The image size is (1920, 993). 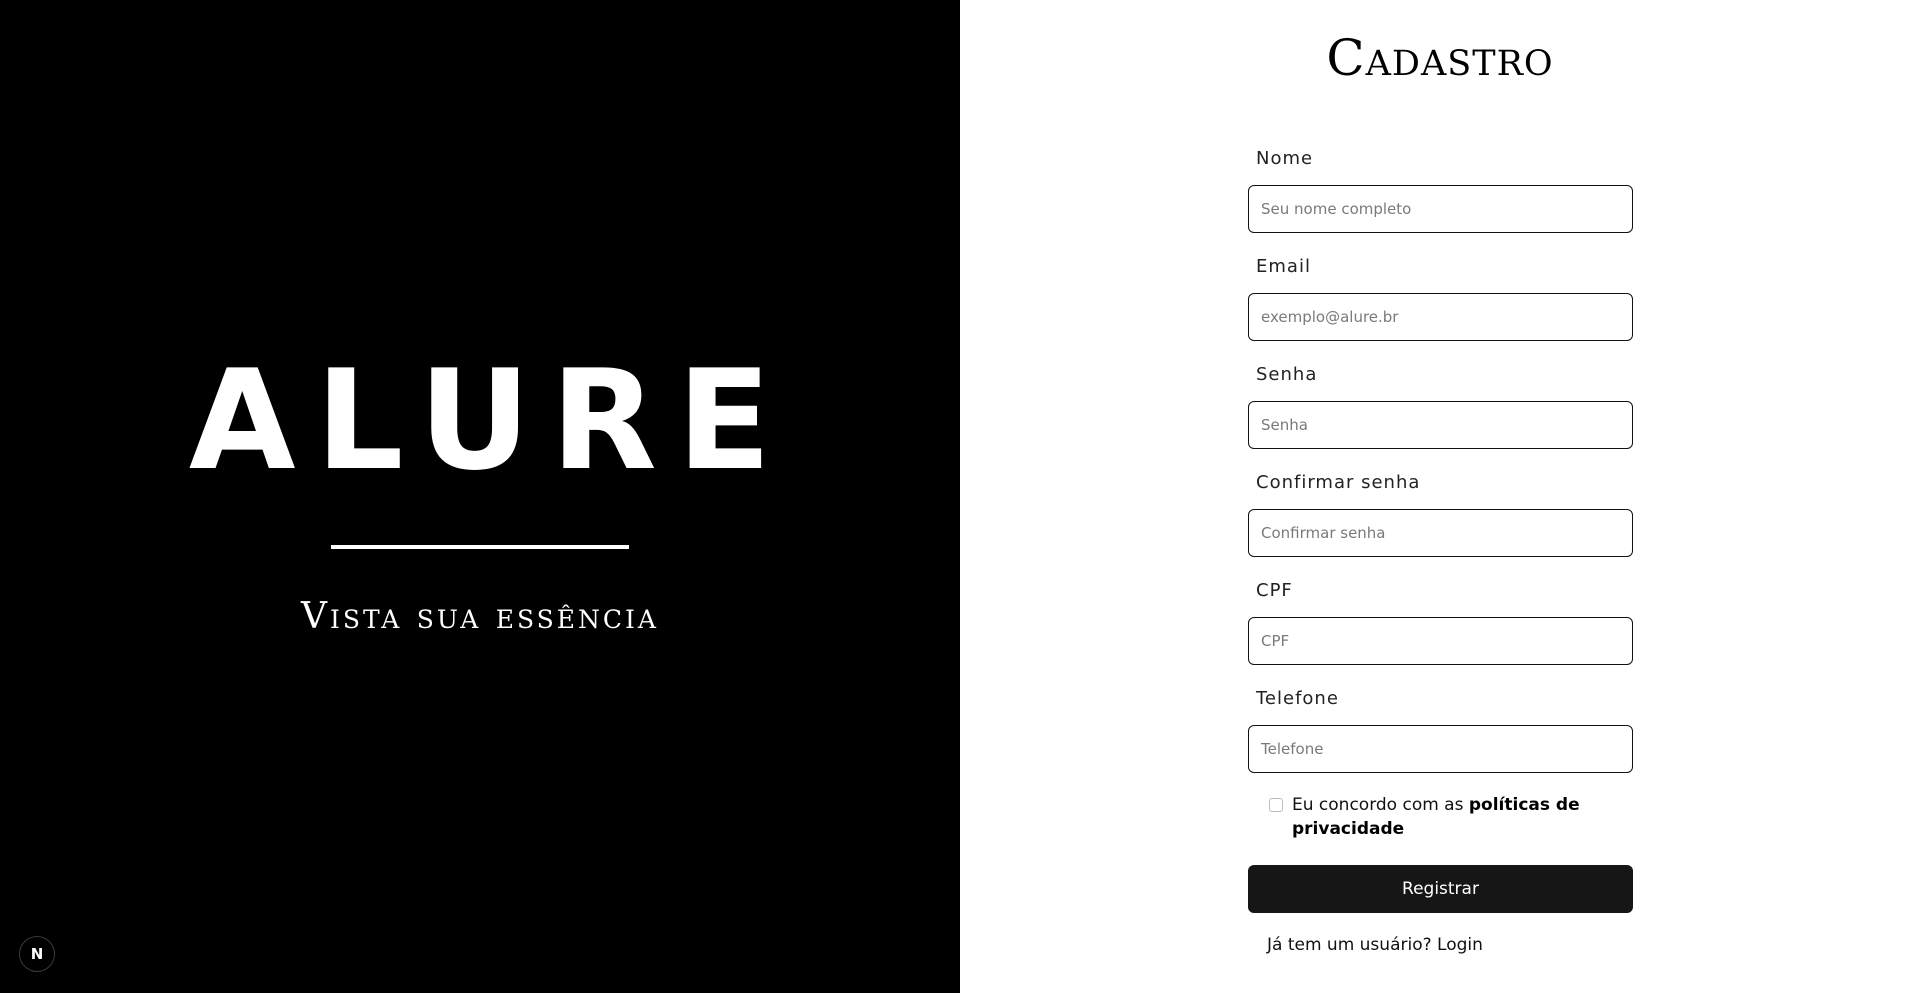 I want to click on field-email: Email, so click(x=1440, y=298).